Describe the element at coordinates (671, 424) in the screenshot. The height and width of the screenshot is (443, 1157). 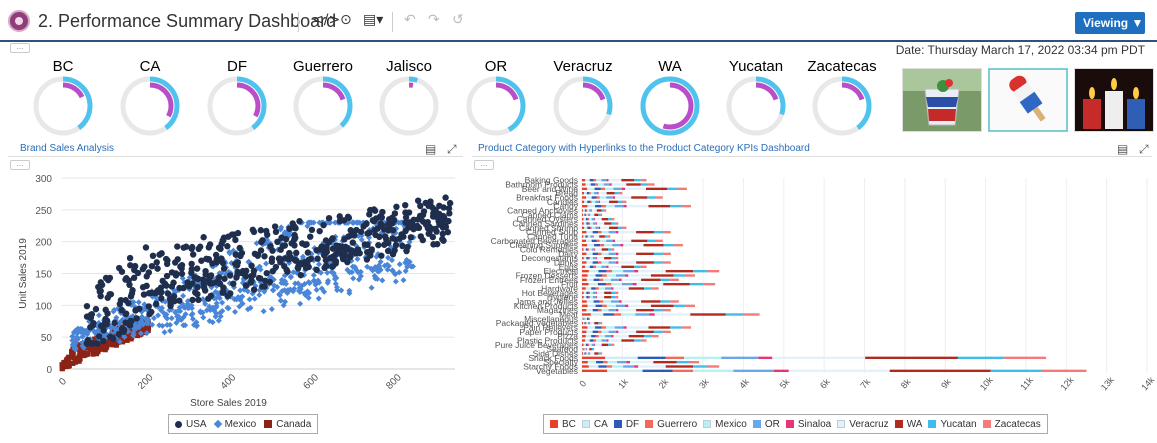
I see `legend-item: Guerrero` at that location.